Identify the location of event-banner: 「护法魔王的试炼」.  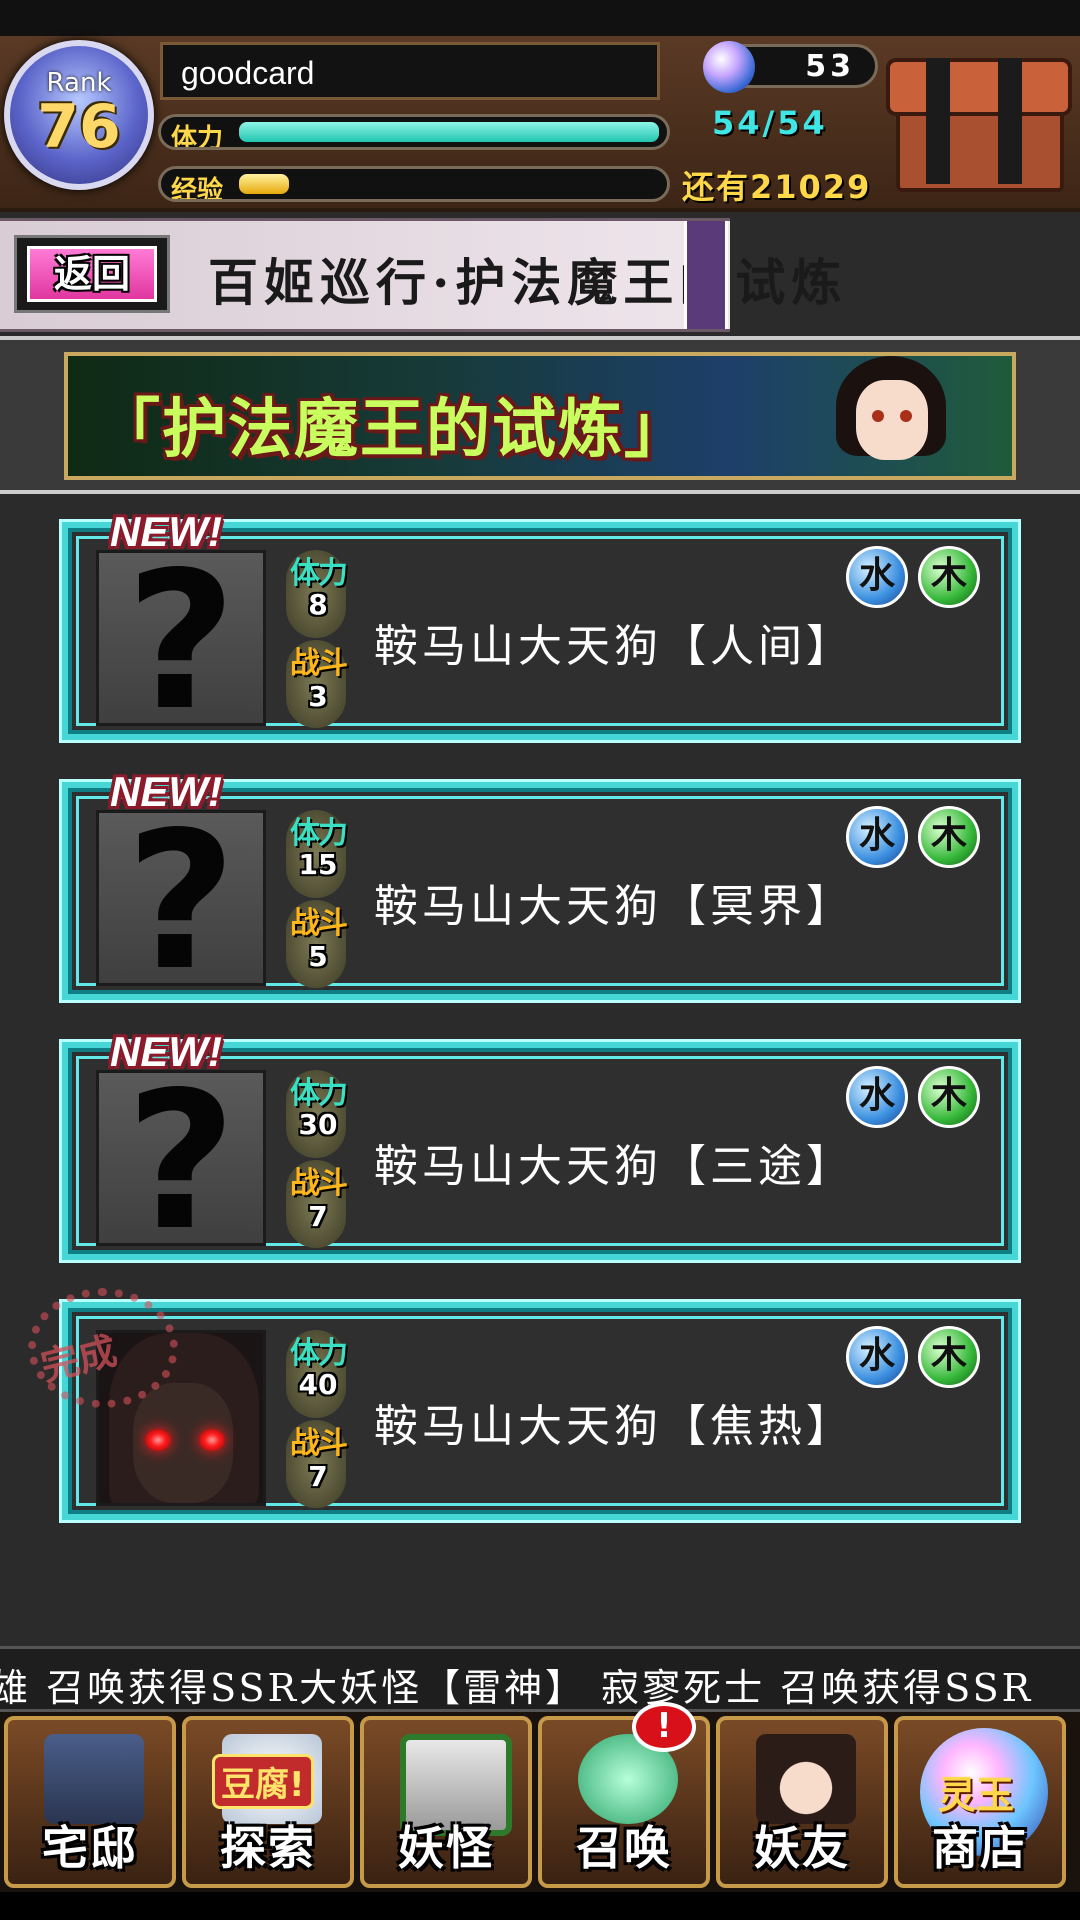
(540, 416).